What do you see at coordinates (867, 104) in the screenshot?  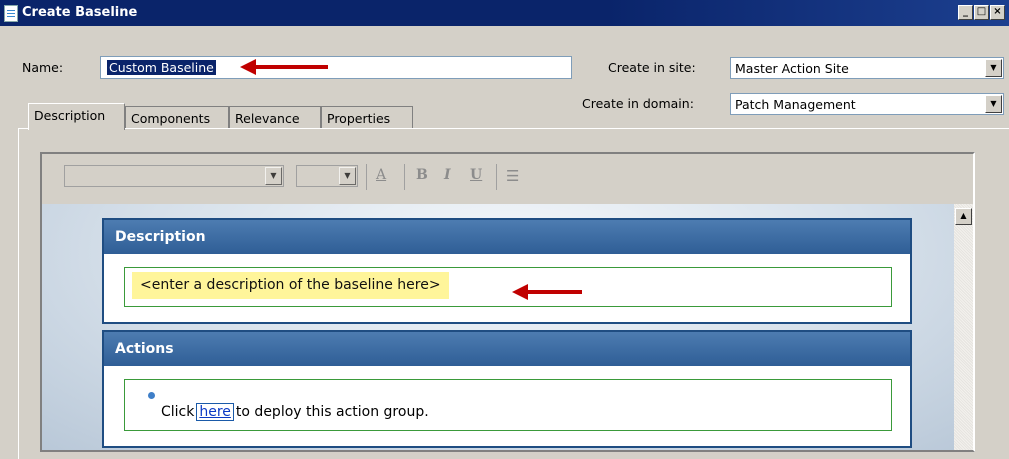 I see `domain-select: Patch Management ▼` at bounding box center [867, 104].